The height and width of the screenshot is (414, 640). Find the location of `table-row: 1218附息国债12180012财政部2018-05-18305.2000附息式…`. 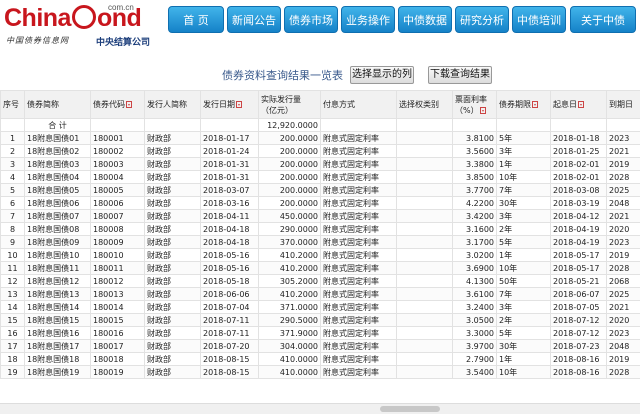

table-row: 1218附息国债12180012财政部2018-05-18305.2000附息式… is located at coordinates (320, 281).